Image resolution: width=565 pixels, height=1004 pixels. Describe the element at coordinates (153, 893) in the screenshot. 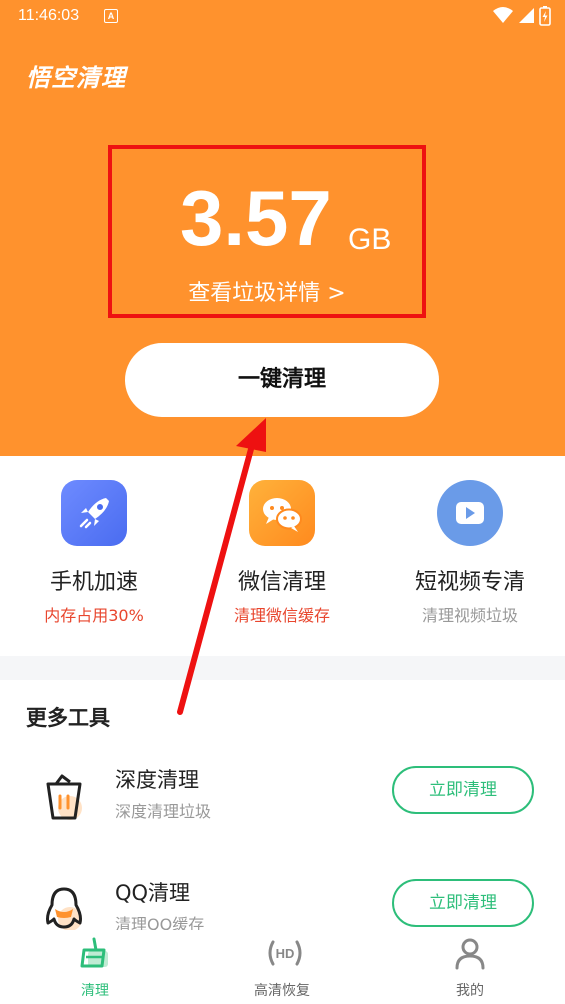

I see `tool-name: QQ清理` at that location.